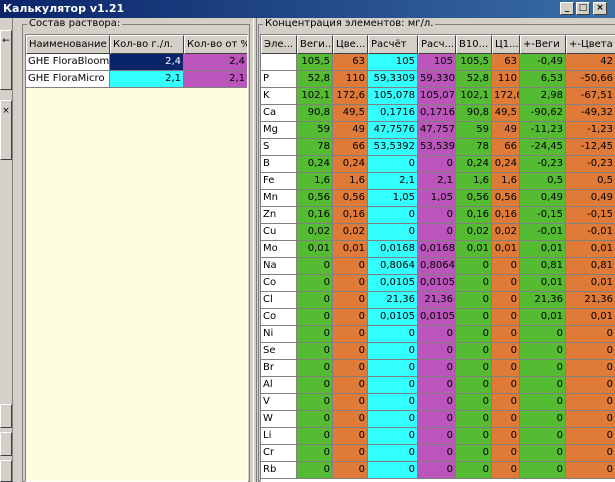 This screenshot has height=482, width=615. Describe the element at coordinates (350, 232) in the screenshot. I see `bloom-value: 0,02` at that location.